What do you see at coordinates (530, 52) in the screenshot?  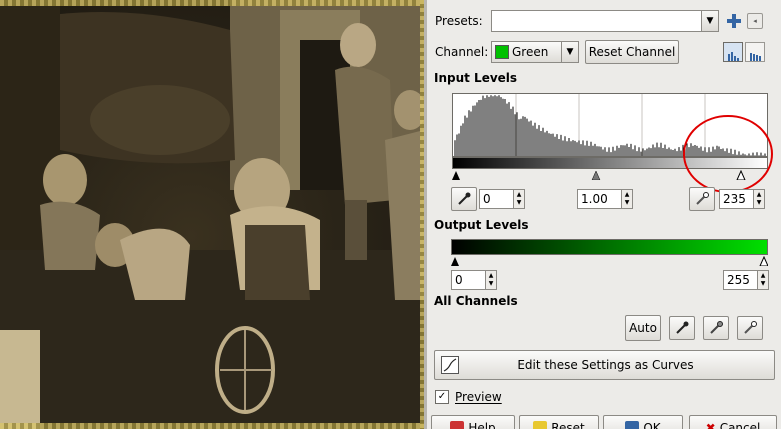 I see `channel-value: Green` at bounding box center [530, 52].